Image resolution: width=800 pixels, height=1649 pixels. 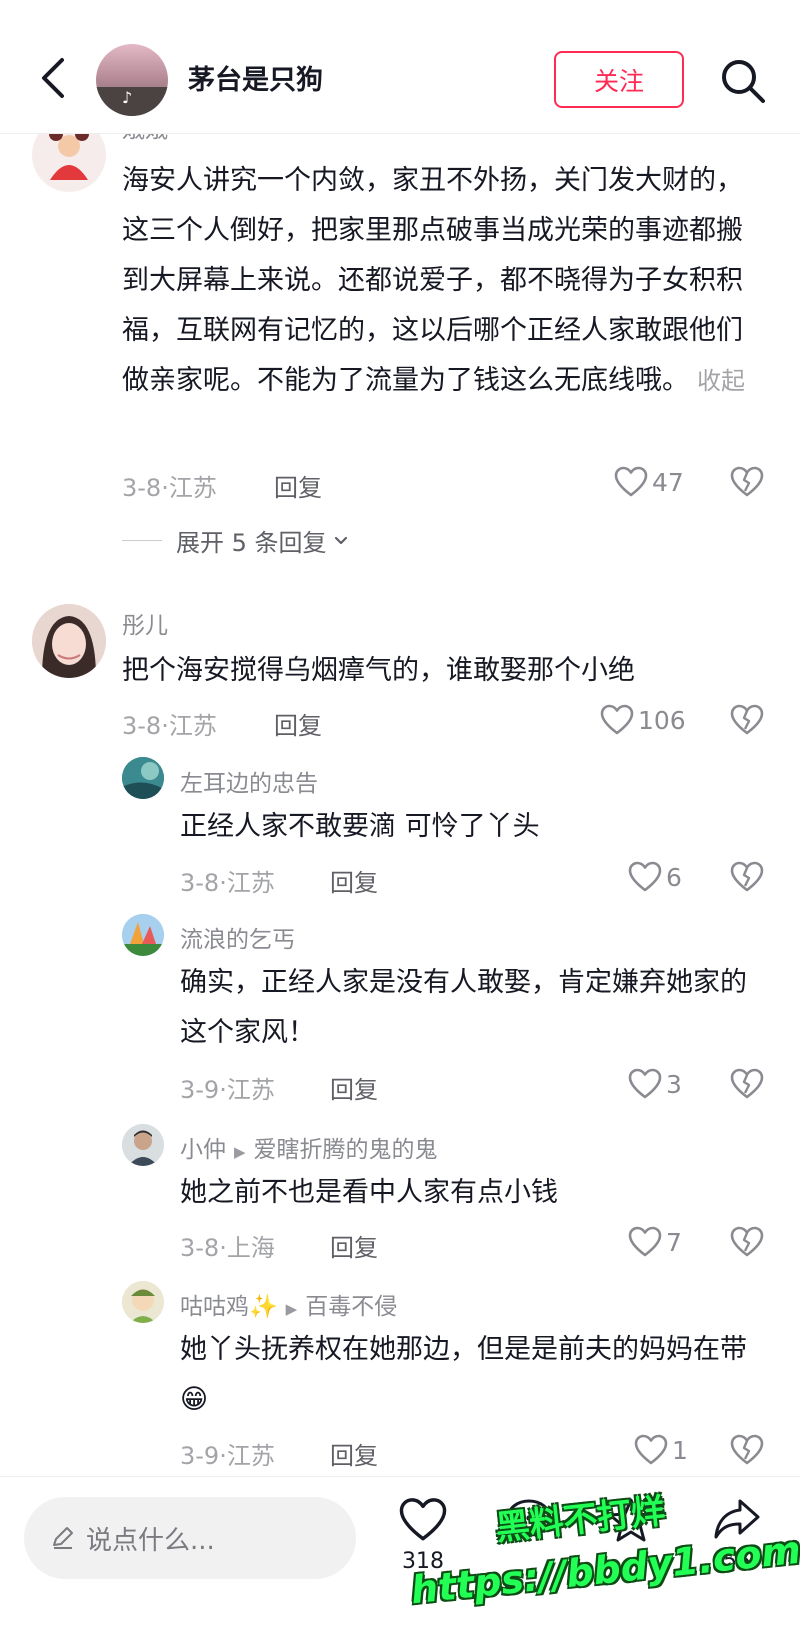 What do you see at coordinates (674, 1242) in the screenshot?
I see `like-count: 7` at bounding box center [674, 1242].